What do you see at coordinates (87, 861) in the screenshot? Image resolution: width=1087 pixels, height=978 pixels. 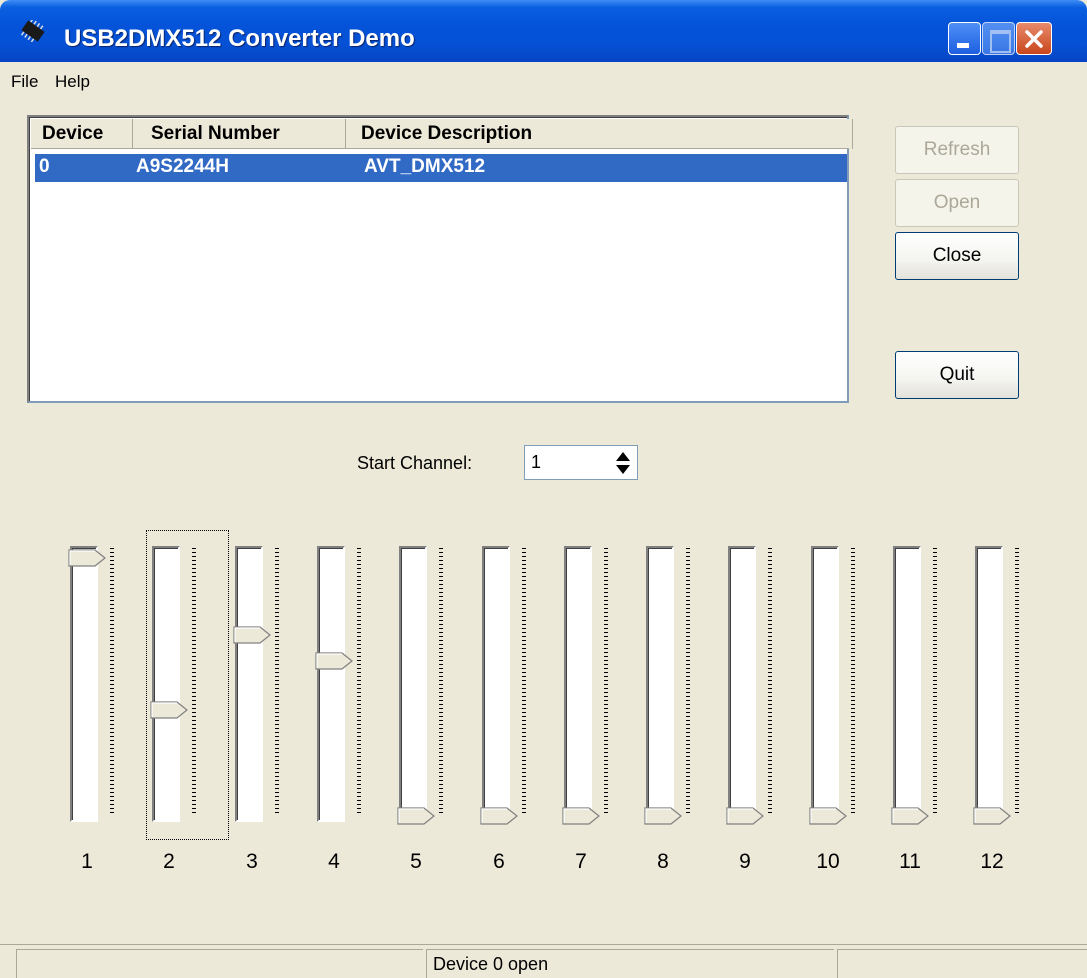 I see `channel-label: 1` at bounding box center [87, 861].